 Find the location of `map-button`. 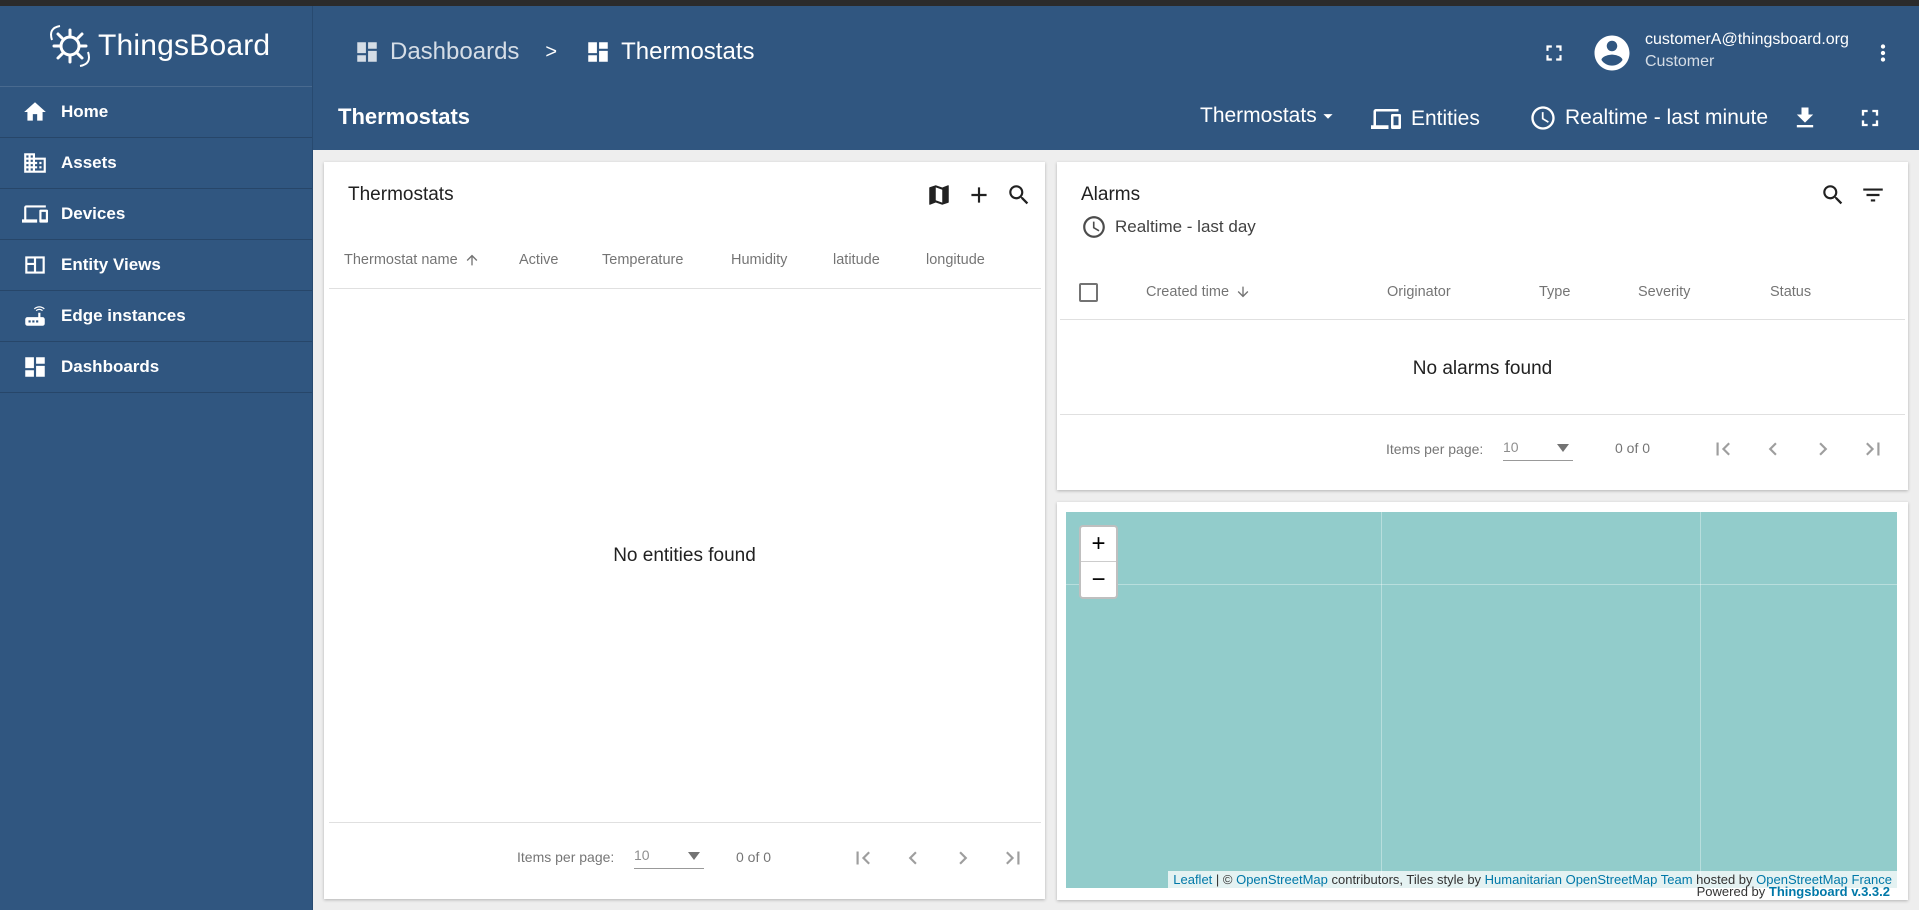

map-button is located at coordinates (939, 195).